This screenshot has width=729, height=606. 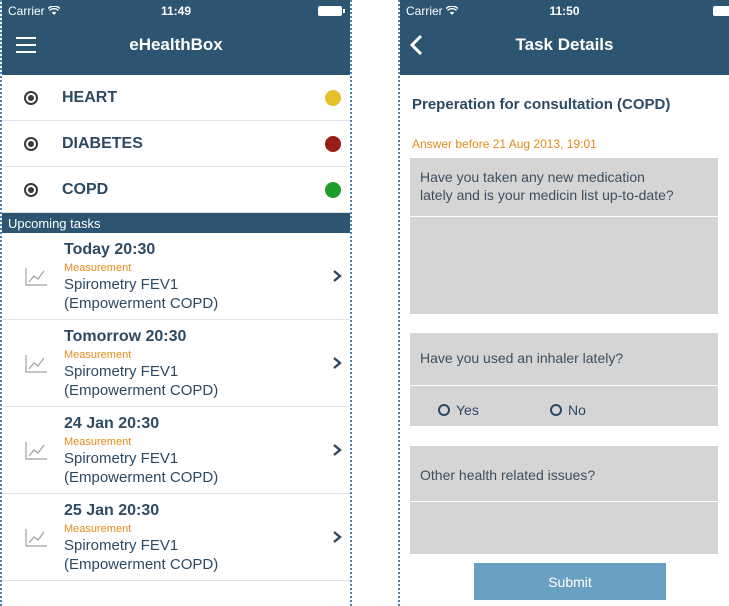 I want to click on condition-item-copd: COPD, so click(x=176, y=190).